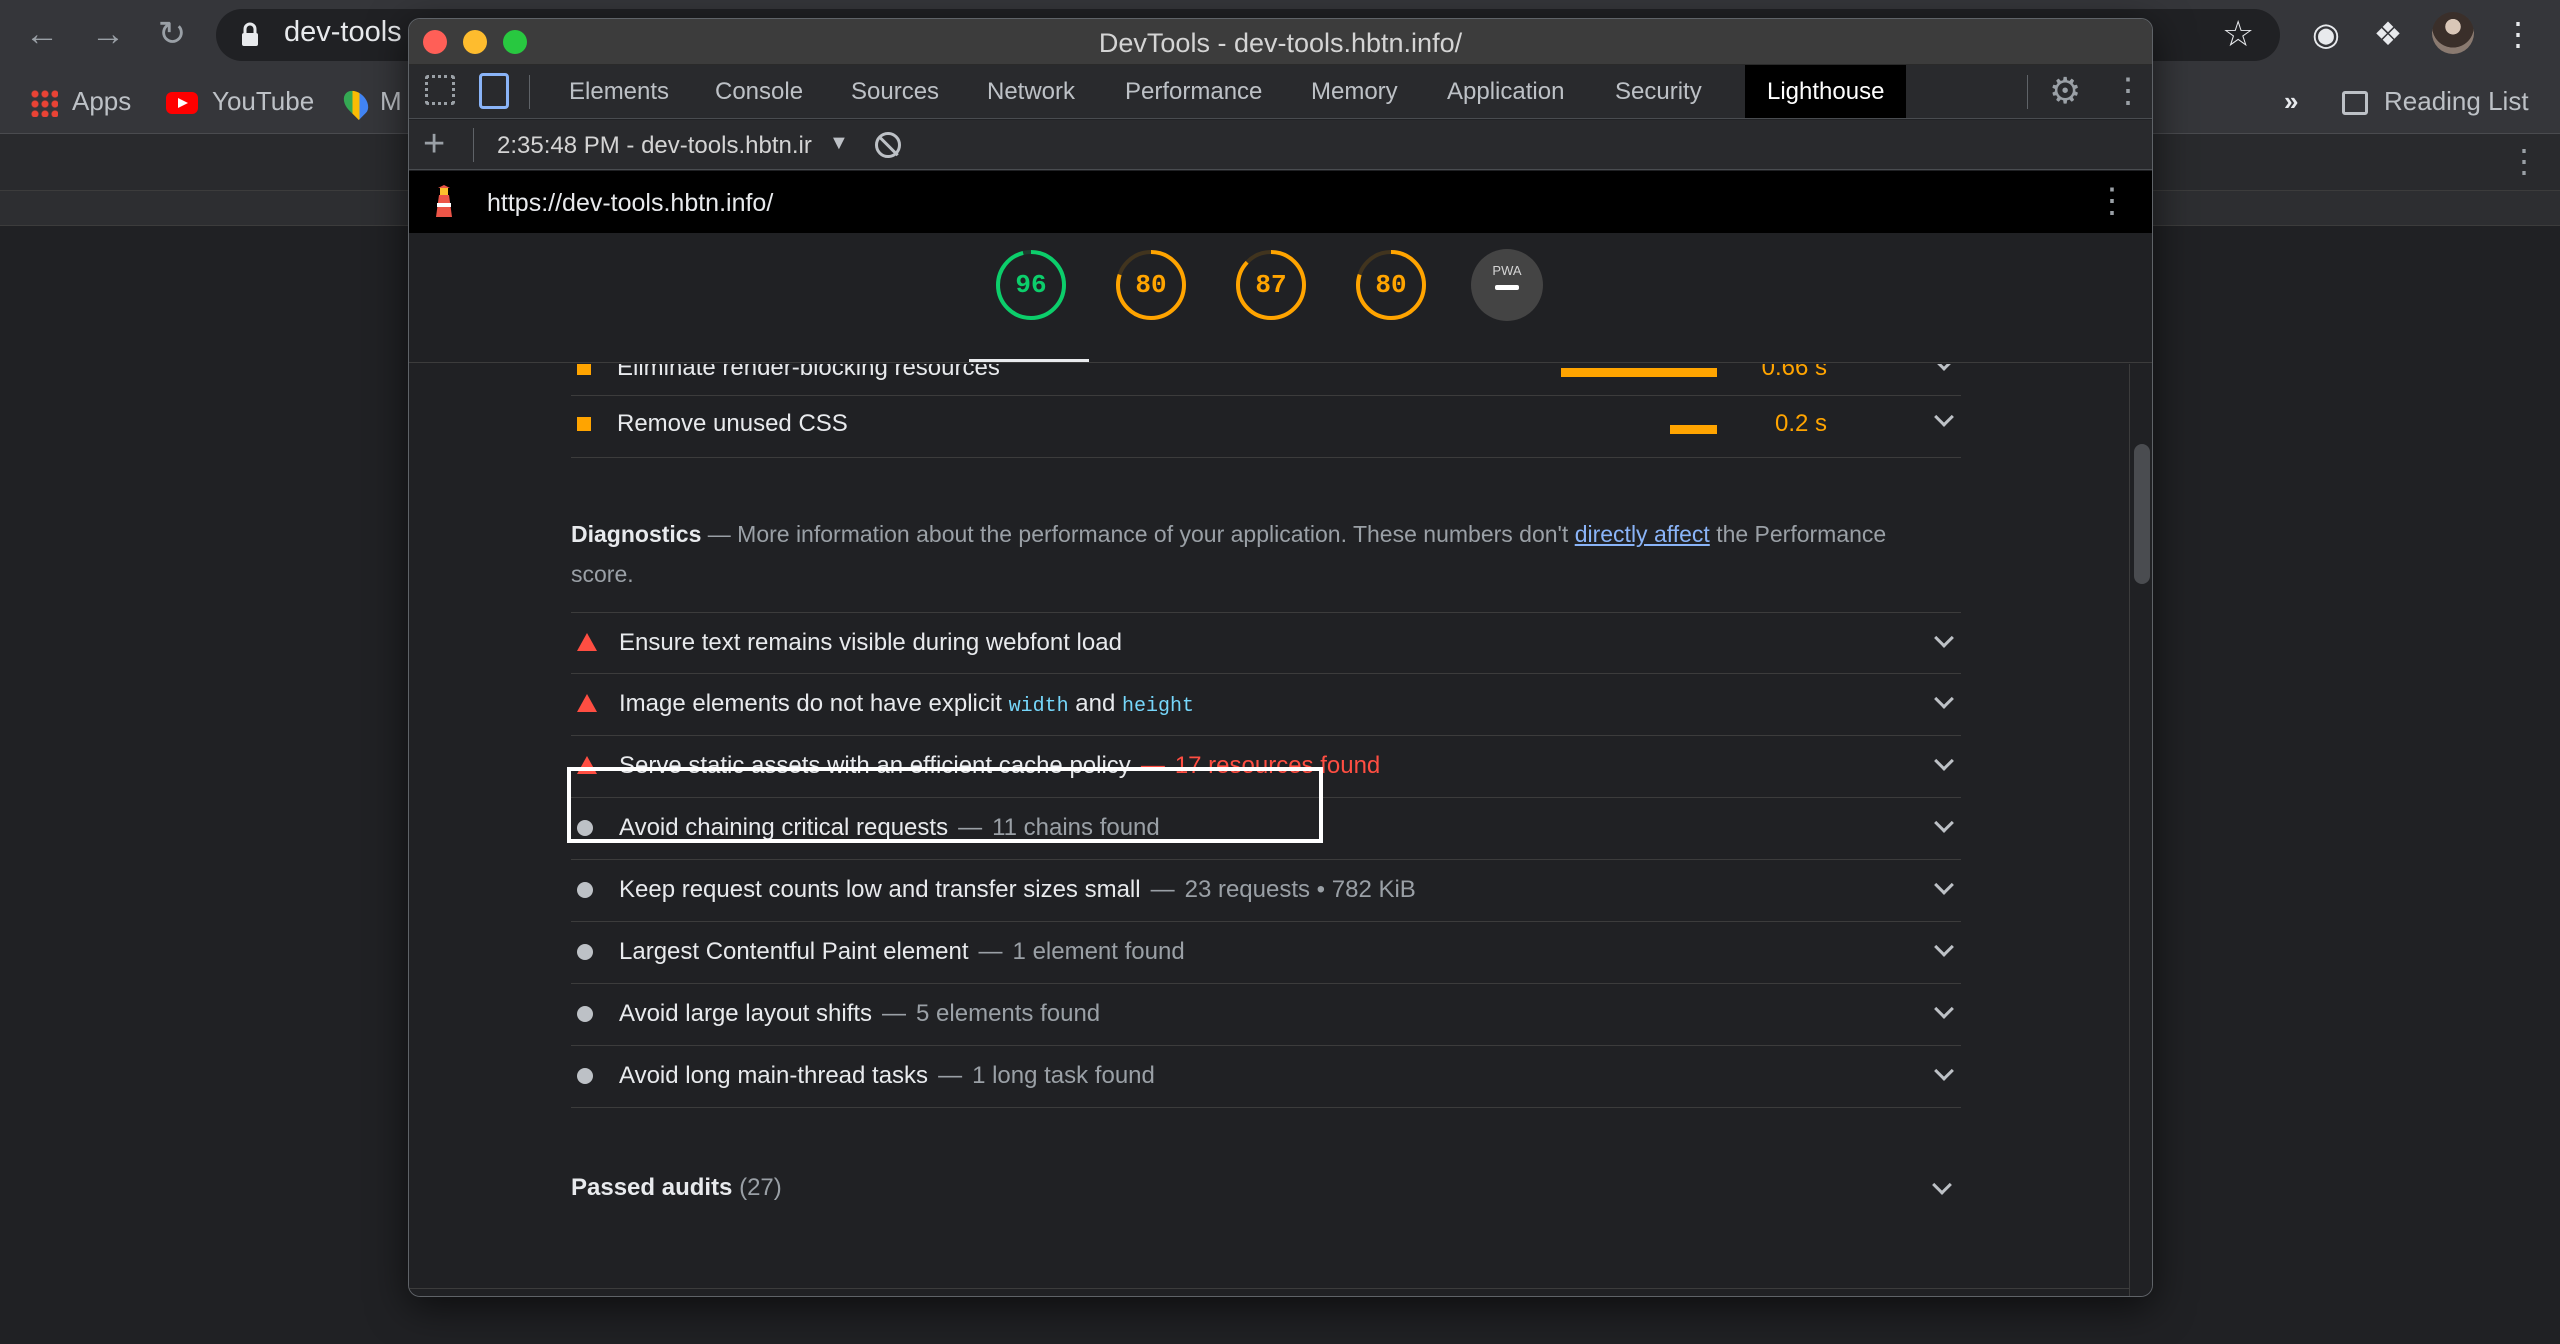 The image size is (2560, 1344). Describe the element at coordinates (839, 143) in the screenshot. I see `dropdown-arrow-icon: ▼` at that location.